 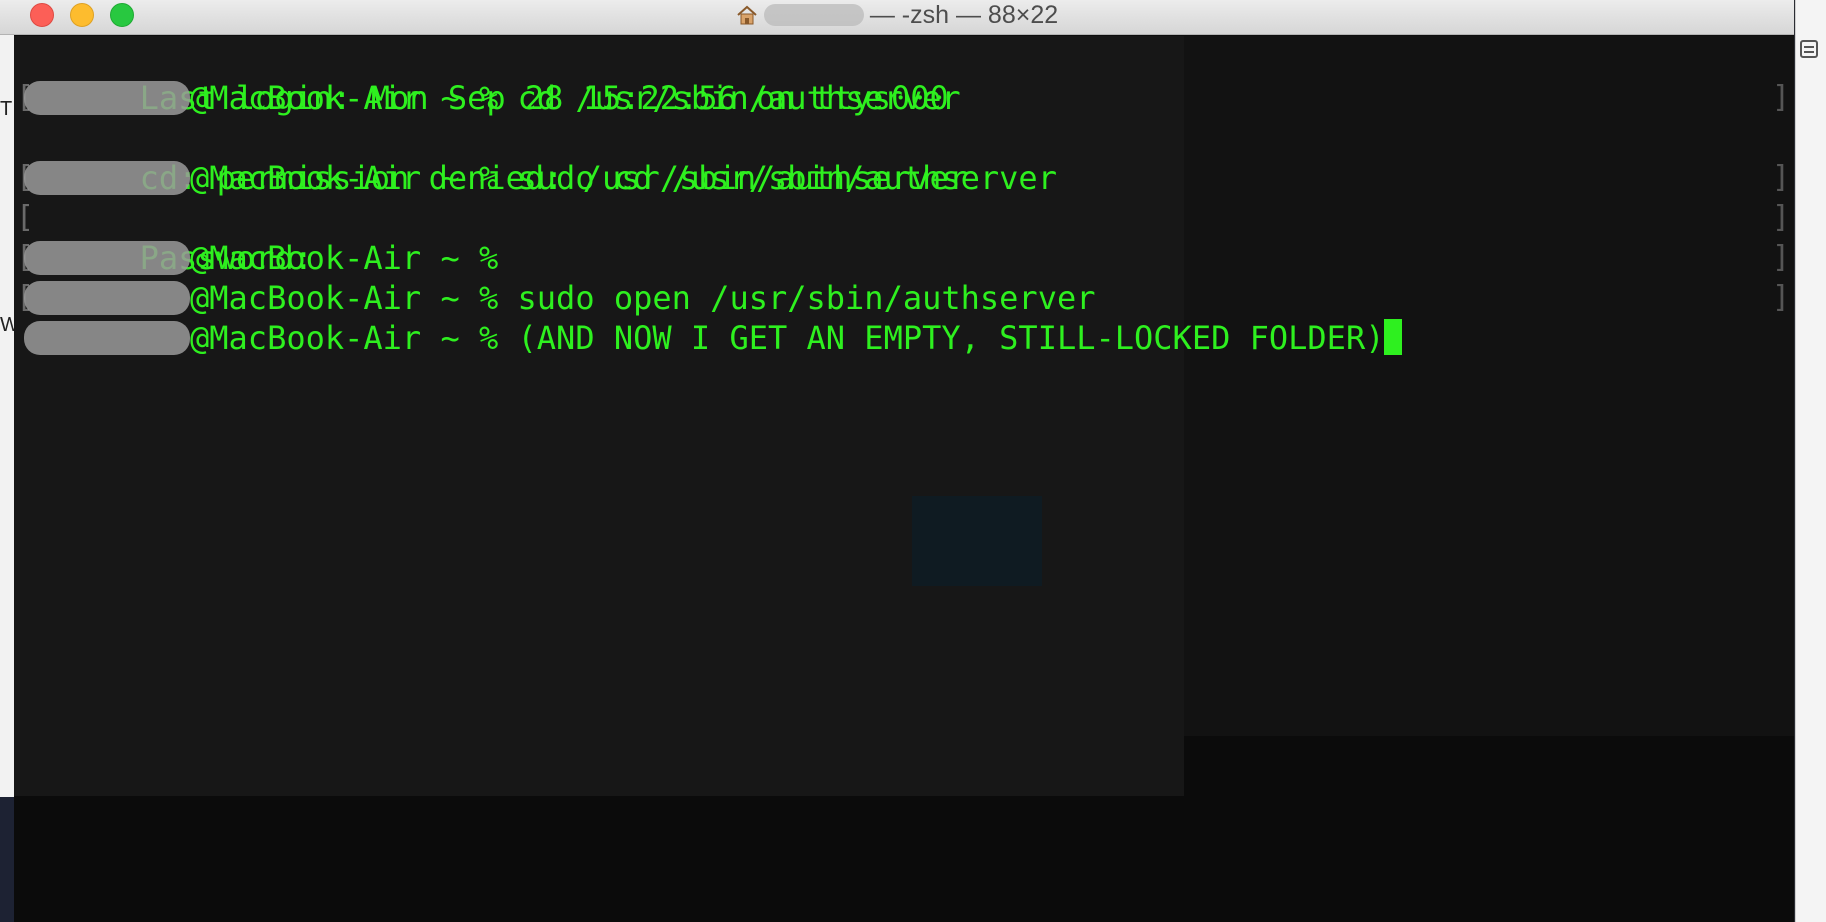 I want to click on background-window-edge-right, so click(x=1810, y=461).